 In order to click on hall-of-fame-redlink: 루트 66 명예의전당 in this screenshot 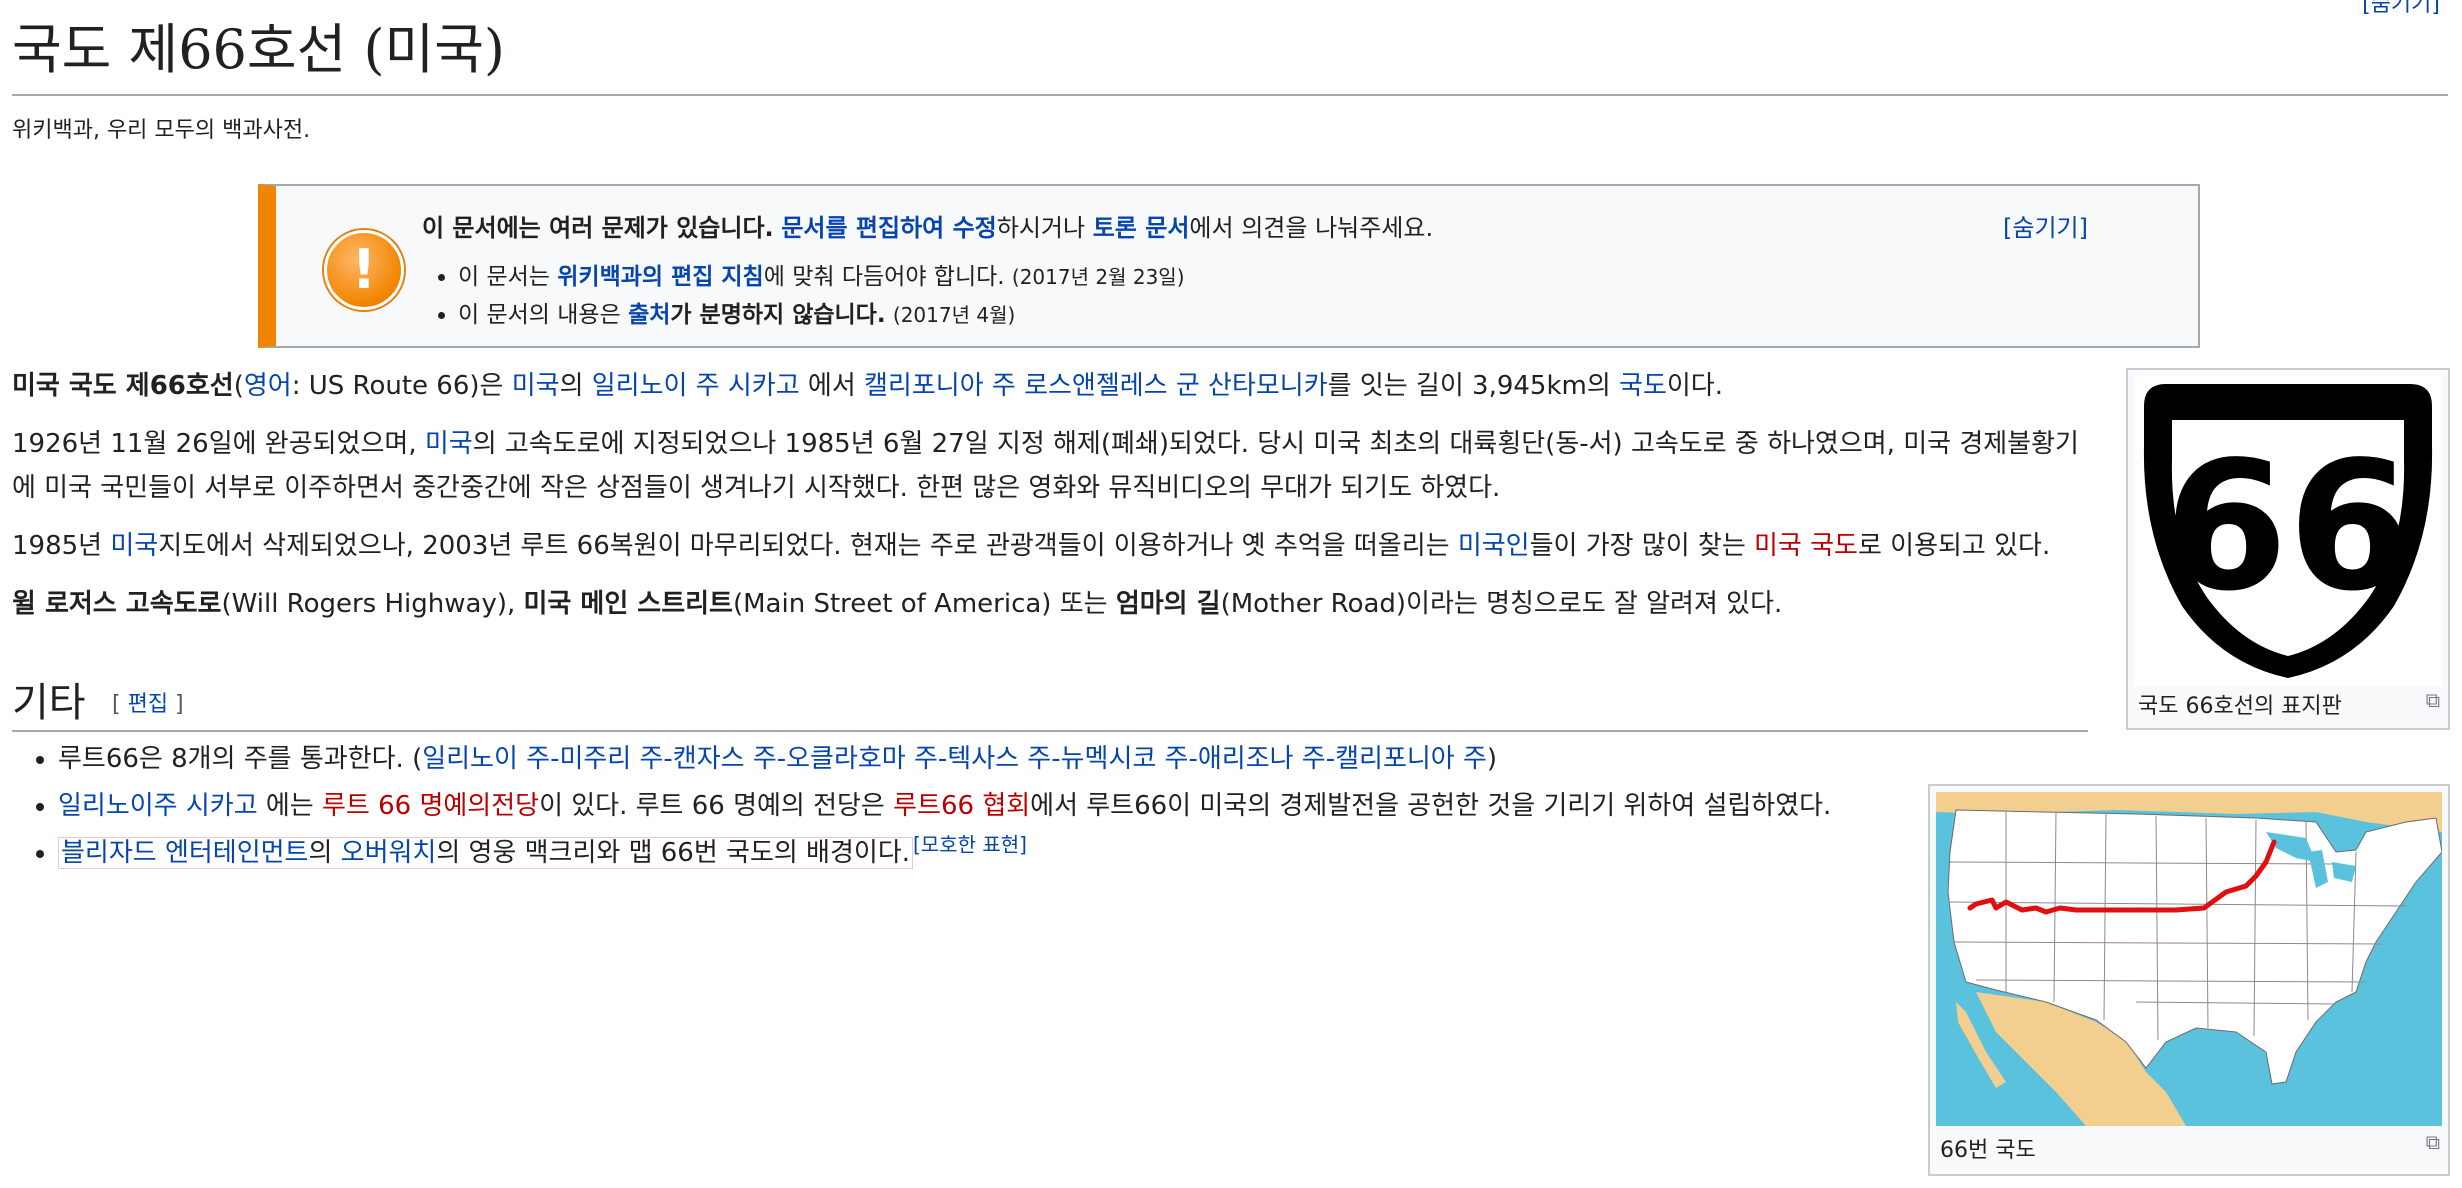, I will do `click(430, 806)`.